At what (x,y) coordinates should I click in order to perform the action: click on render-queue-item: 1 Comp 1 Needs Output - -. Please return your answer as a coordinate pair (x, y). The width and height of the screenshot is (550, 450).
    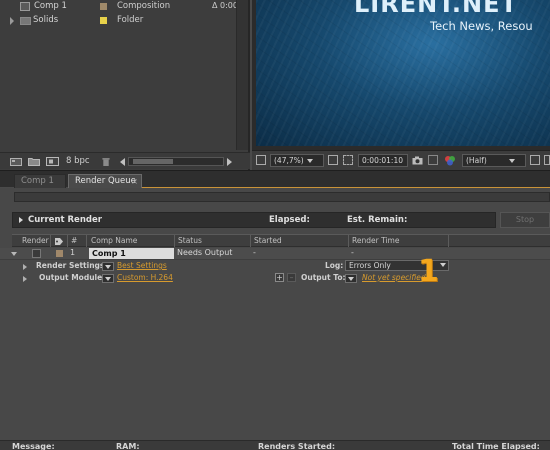
    Looking at the image, I should click on (275, 254).